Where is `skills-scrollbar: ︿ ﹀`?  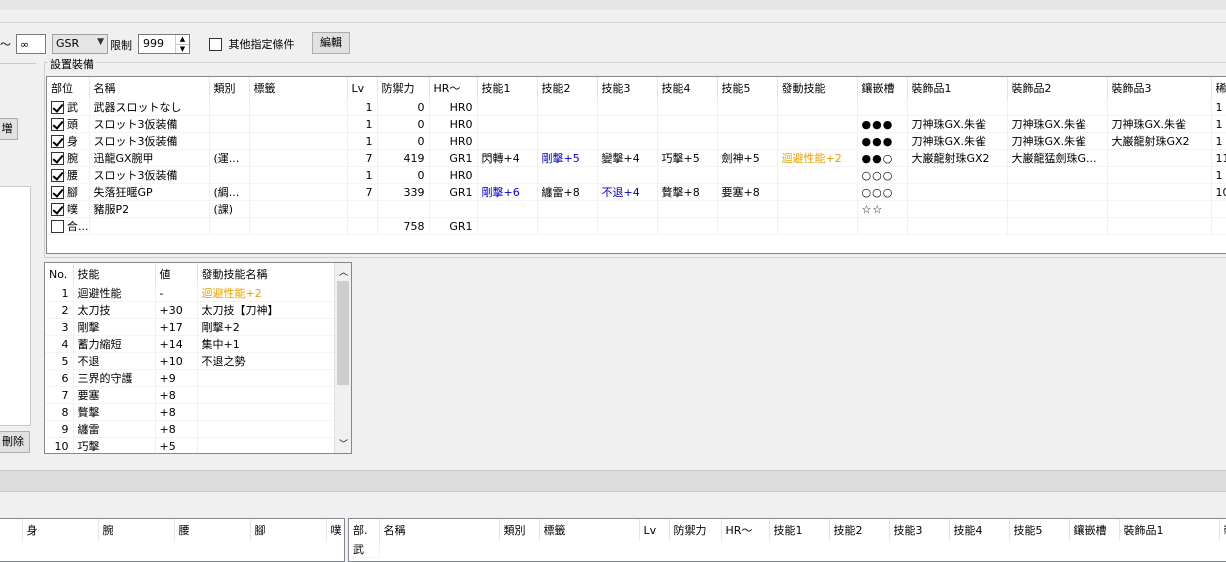
skills-scrollbar: ︿ ﹀ is located at coordinates (342, 358).